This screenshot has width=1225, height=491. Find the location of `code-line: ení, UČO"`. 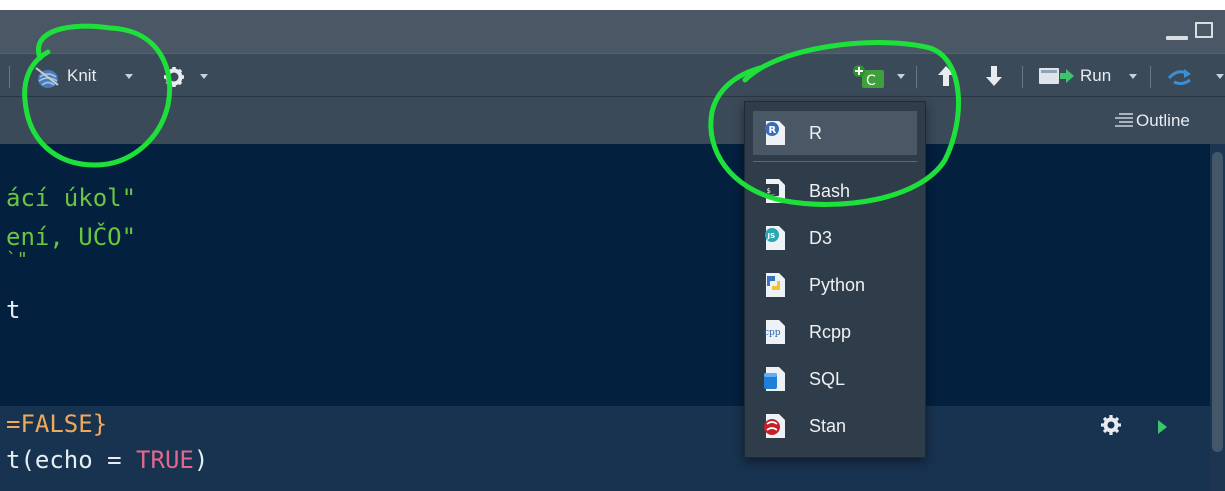

code-line: ení, UČO" is located at coordinates (71, 237).